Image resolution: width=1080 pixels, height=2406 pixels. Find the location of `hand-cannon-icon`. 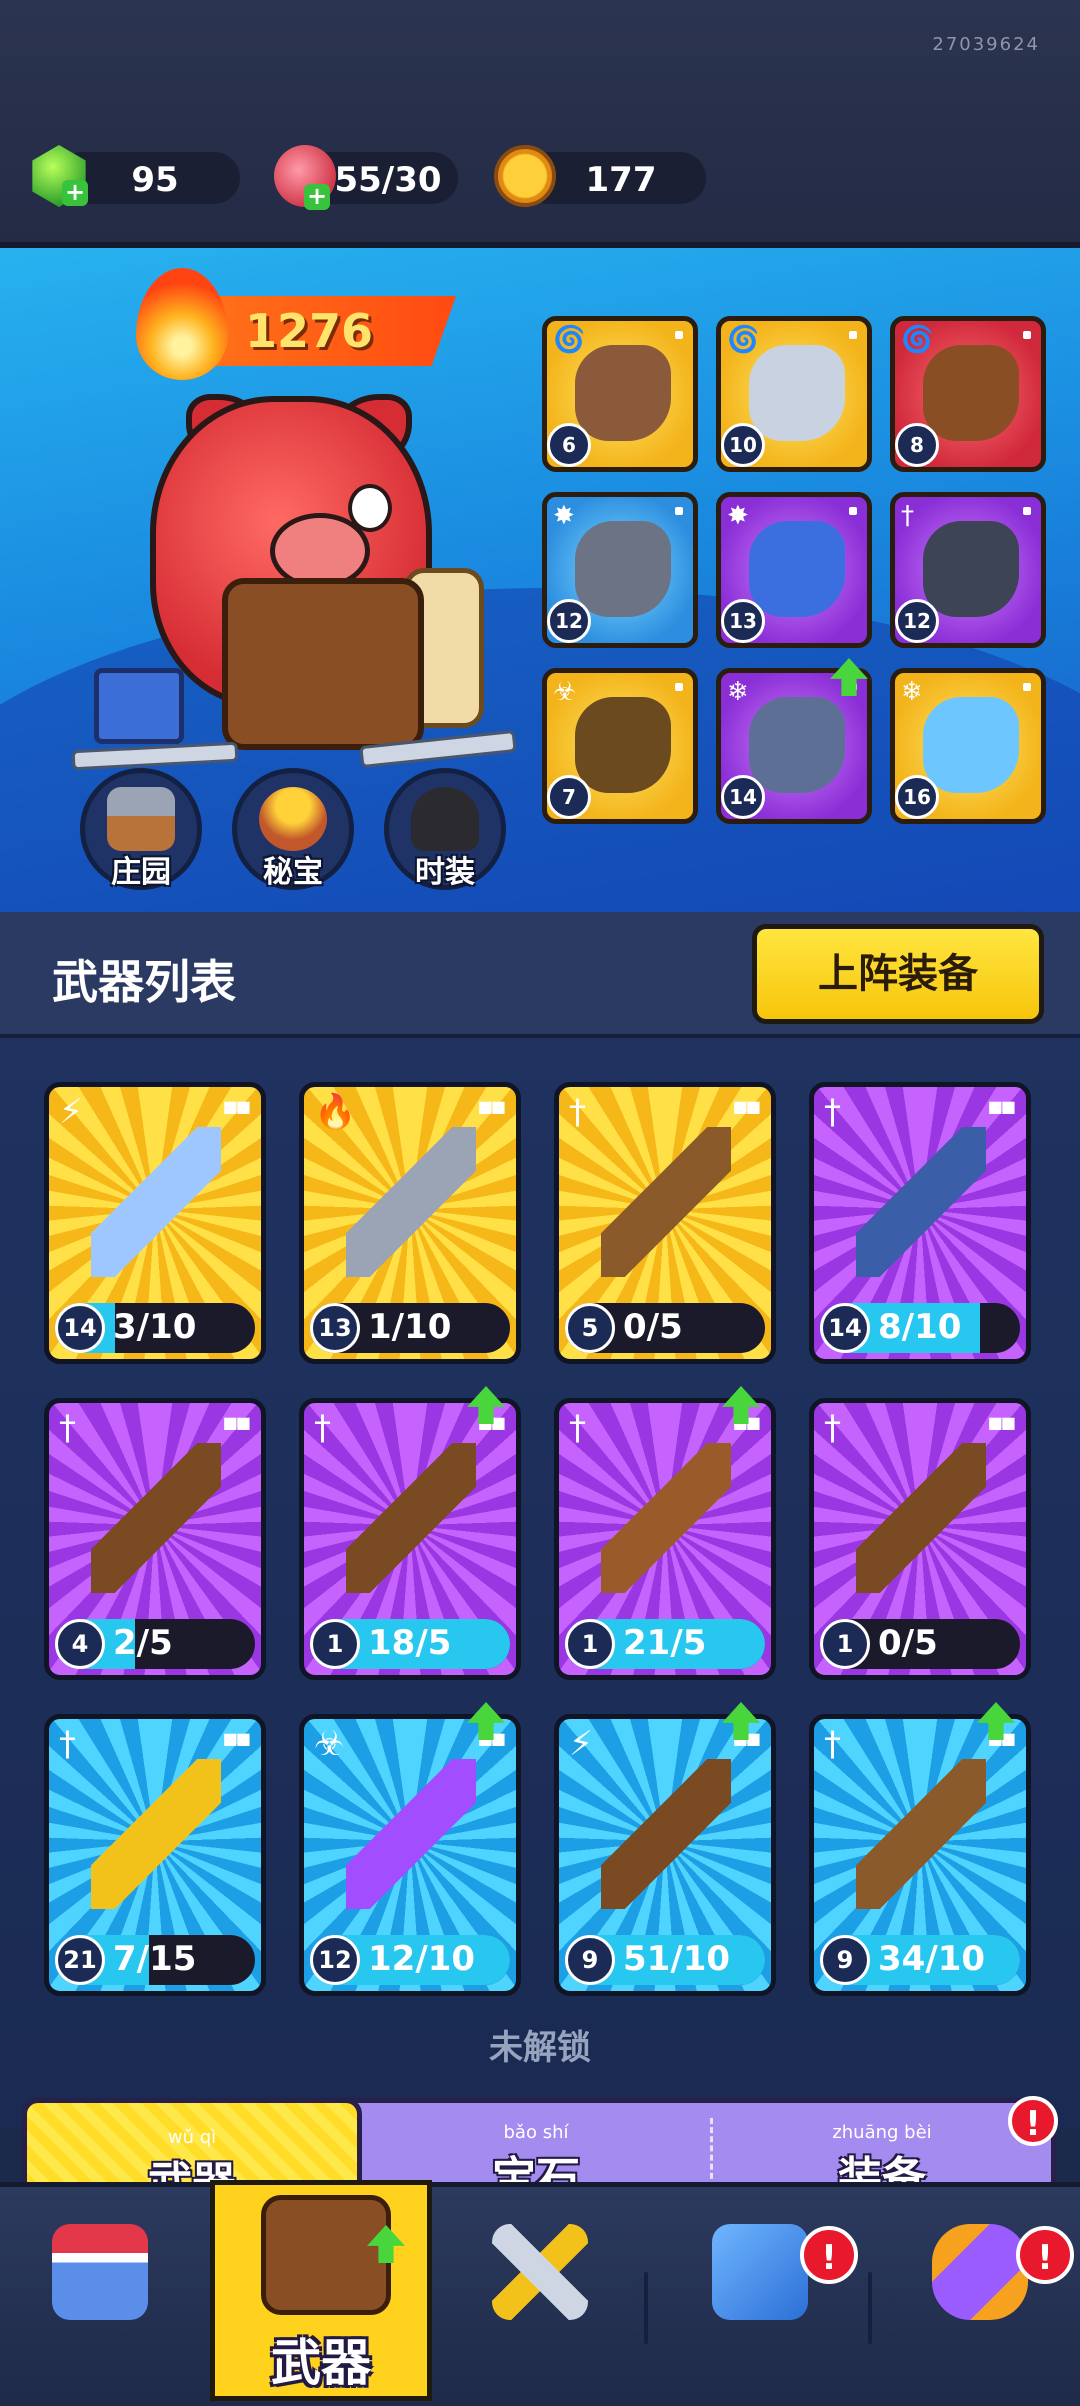

hand-cannon-icon is located at coordinates (666, 1202).